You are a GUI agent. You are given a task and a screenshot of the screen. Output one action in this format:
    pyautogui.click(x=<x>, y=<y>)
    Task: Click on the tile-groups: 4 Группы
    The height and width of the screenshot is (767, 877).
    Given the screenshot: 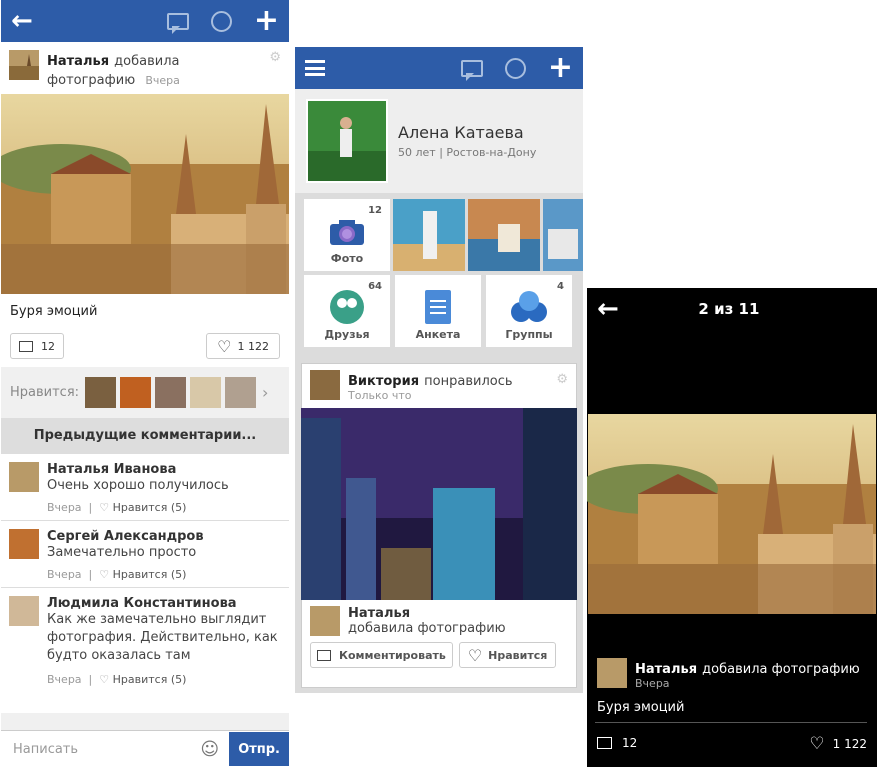 What is the action you would take?
    pyautogui.click(x=529, y=311)
    